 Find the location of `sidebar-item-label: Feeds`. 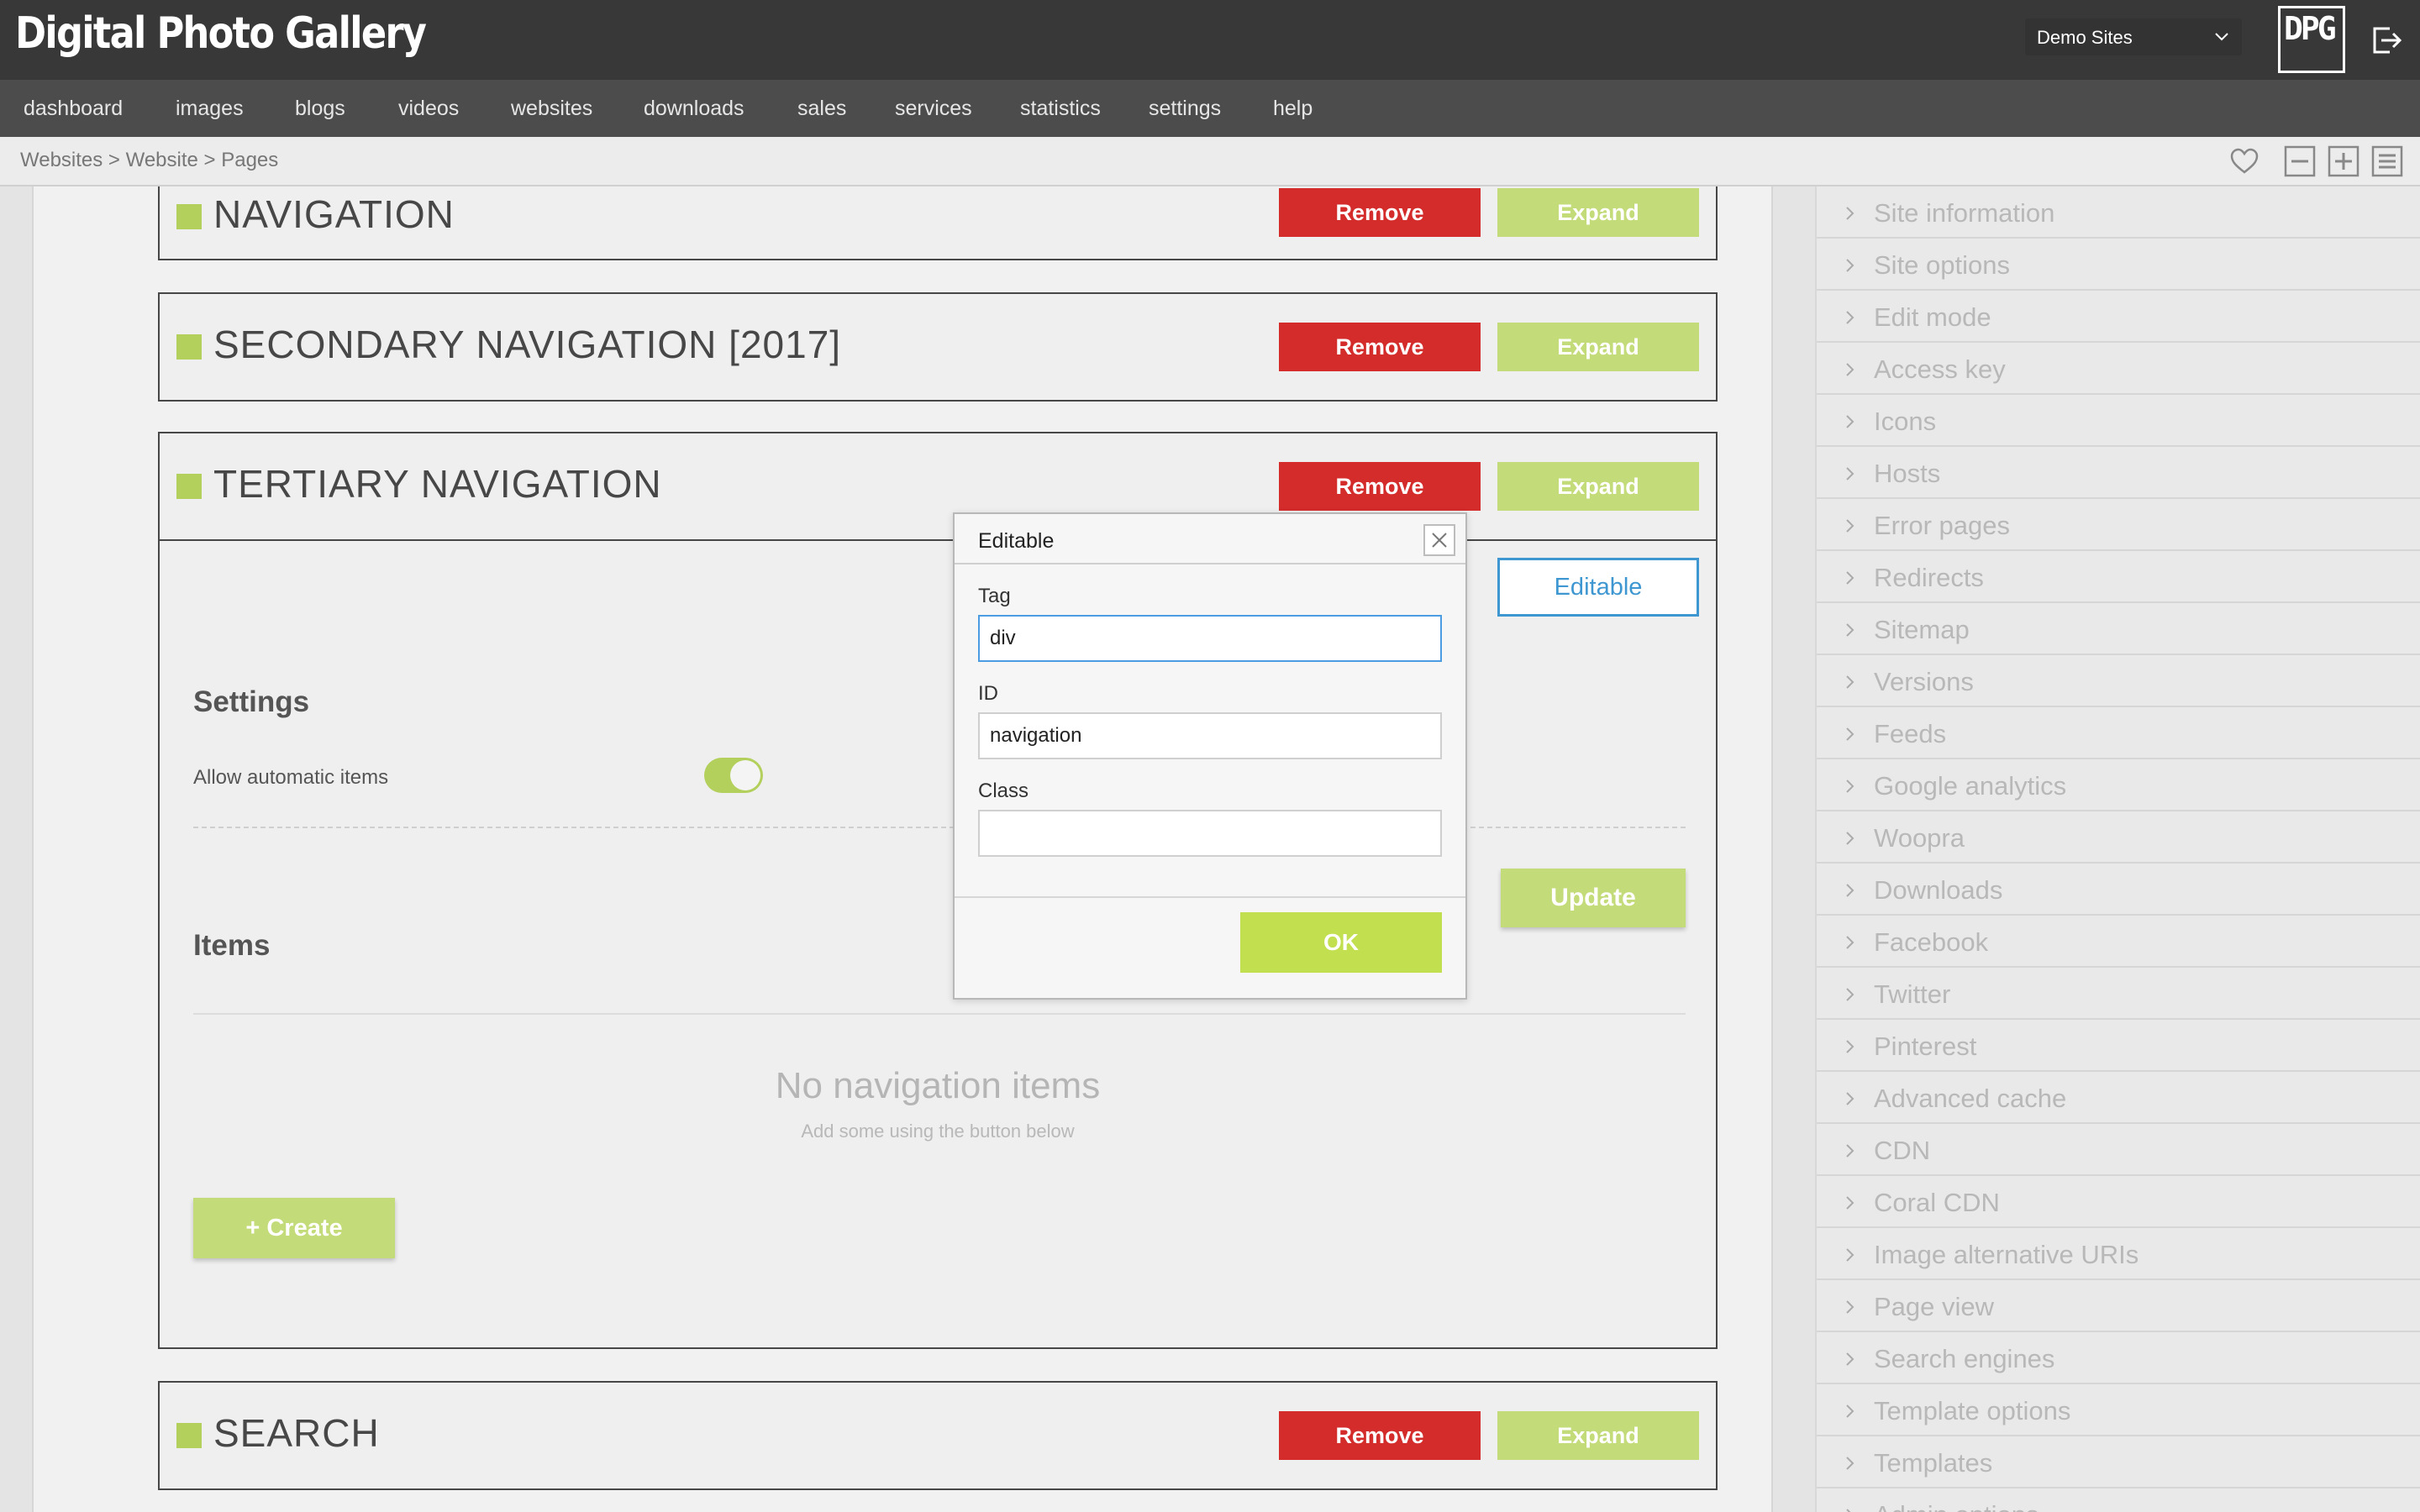

sidebar-item-label: Feeds is located at coordinates (1911, 733).